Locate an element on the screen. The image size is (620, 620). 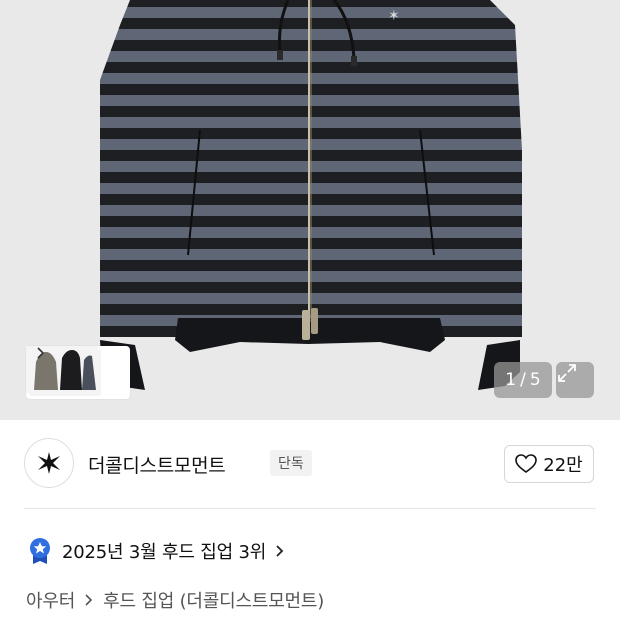
image-pager: 1 / 5 is located at coordinates (523, 380).